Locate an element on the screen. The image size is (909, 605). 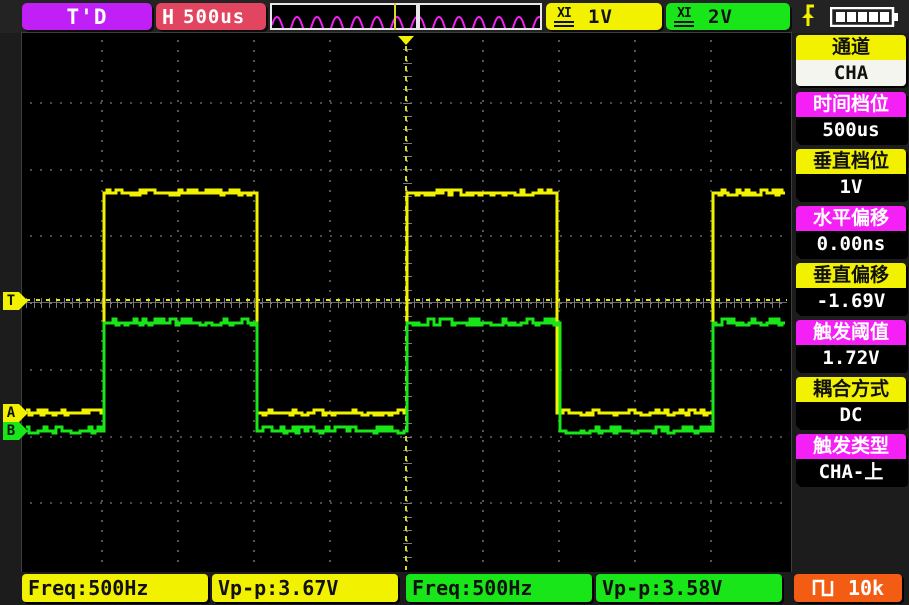
menu-item-channel-value: CHA is located at coordinates (851, 73).